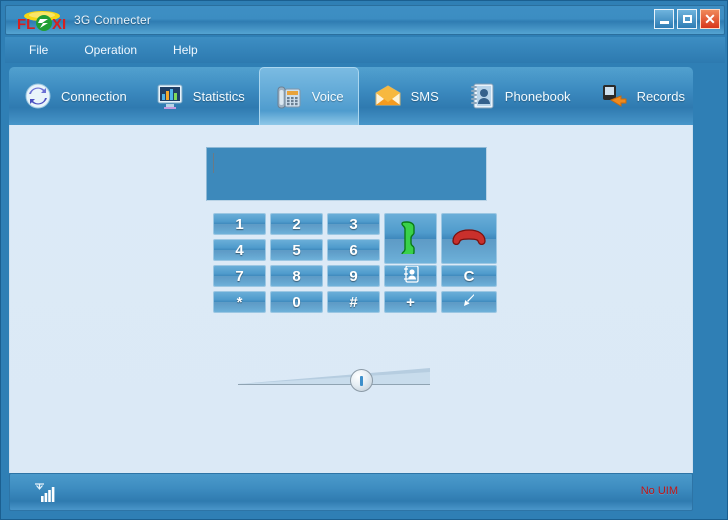 The height and width of the screenshot is (520, 728). I want to click on maximize-button, so click(687, 19).